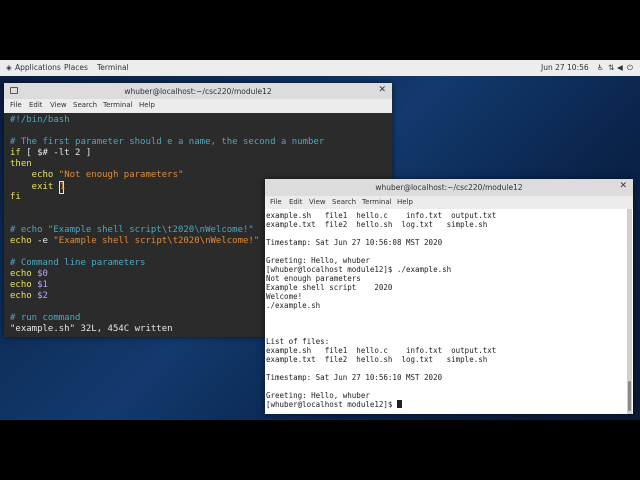 Image resolution: width=640 pixels, height=480 pixels. What do you see at coordinates (198, 106) in the screenshot?
I see `vim-window-menubar: File Edit View Search Terminal Help` at bounding box center [198, 106].